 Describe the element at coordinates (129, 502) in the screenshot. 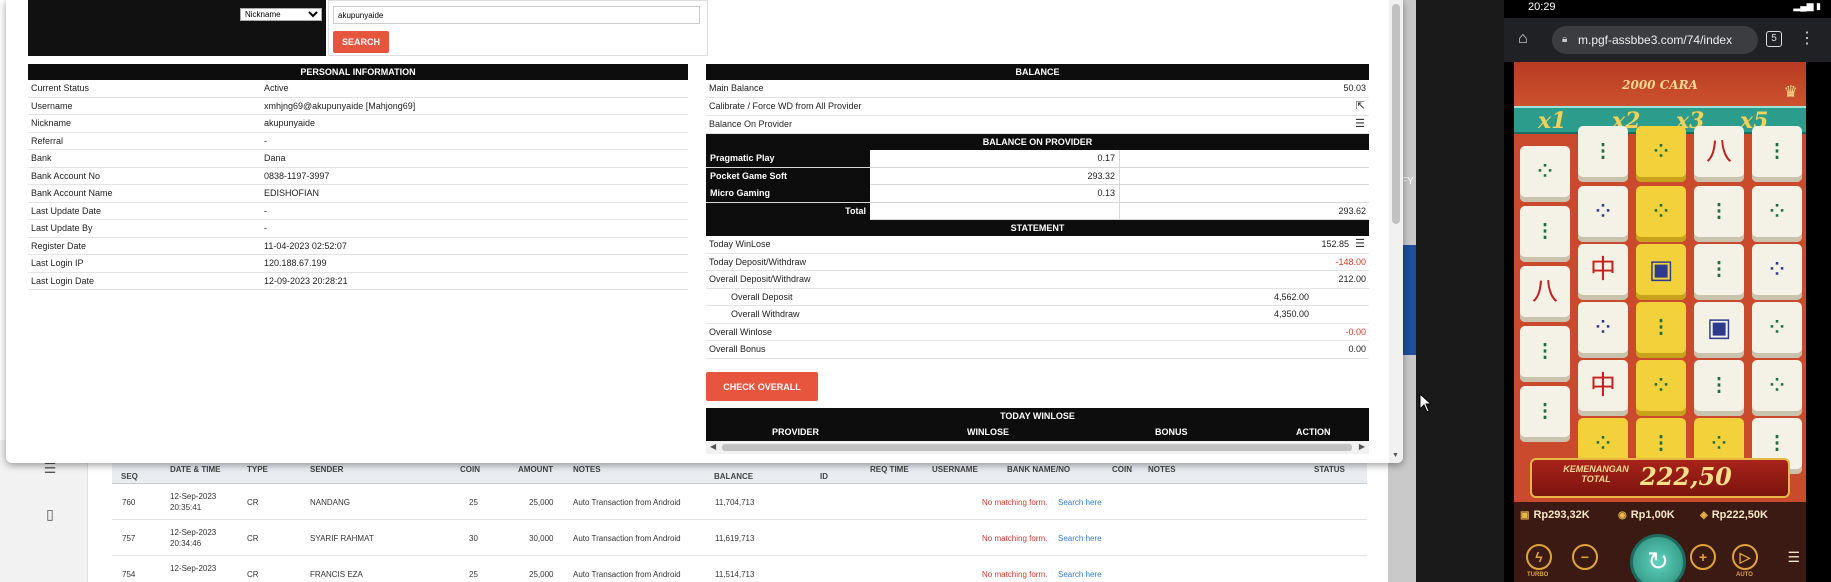

I see `row-seq: 760` at that location.